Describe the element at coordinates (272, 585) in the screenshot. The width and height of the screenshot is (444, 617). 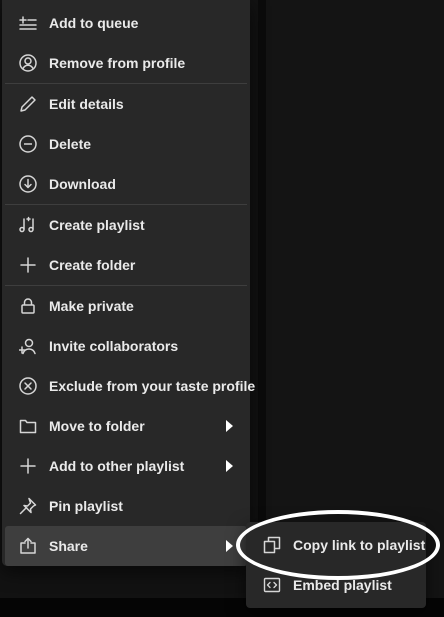
I see `embed-icon` at that location.